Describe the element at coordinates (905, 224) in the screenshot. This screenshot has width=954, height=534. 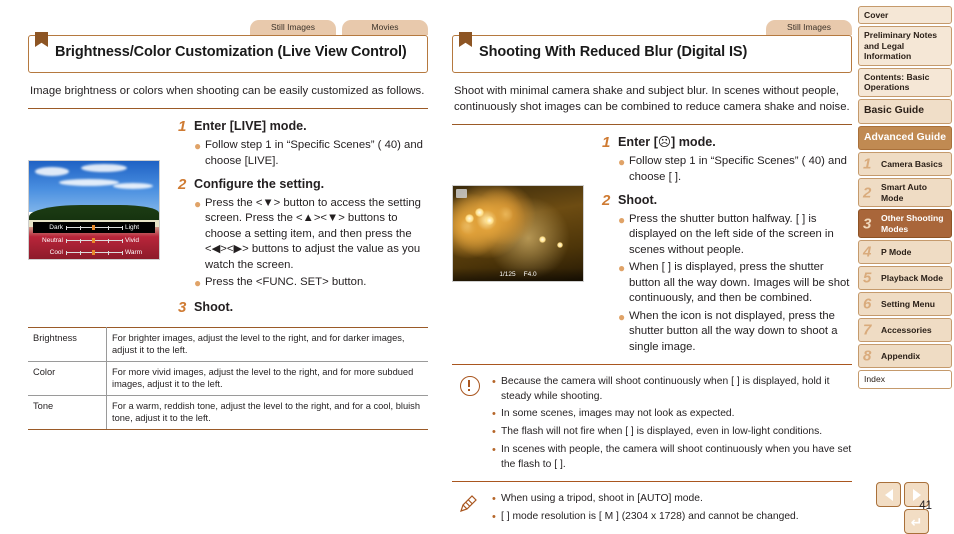
I see `sidebar-item-other-shooting-modes: 3 Other Shooting Modes` at that location.